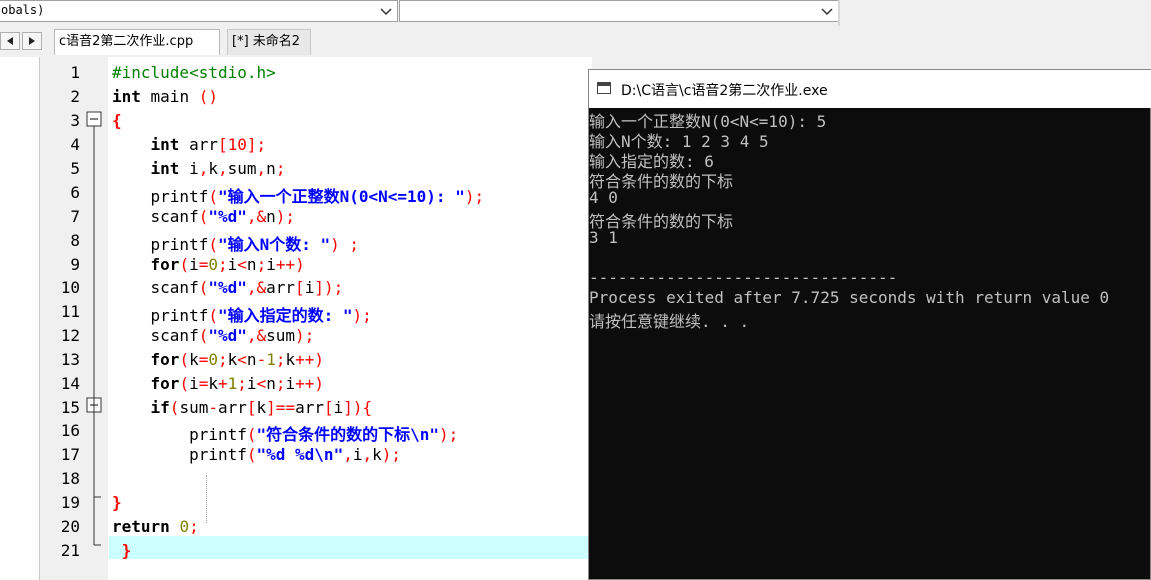  What do you see at coordinates (70, 526) in the screenshot?
I see `line-number: 20` at bounding box center [70, 526].